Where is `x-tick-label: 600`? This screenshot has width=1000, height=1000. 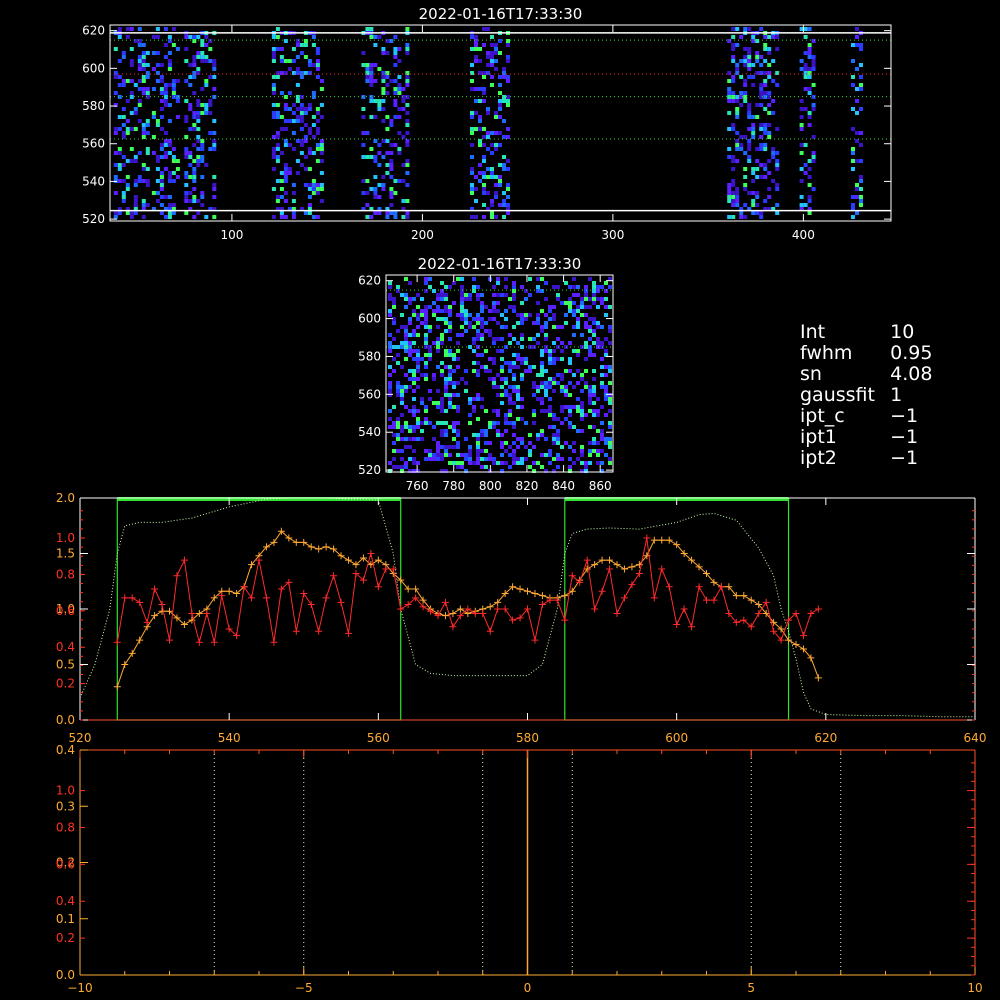
x-tick-label: 600 is located at coordinates (676, 738).